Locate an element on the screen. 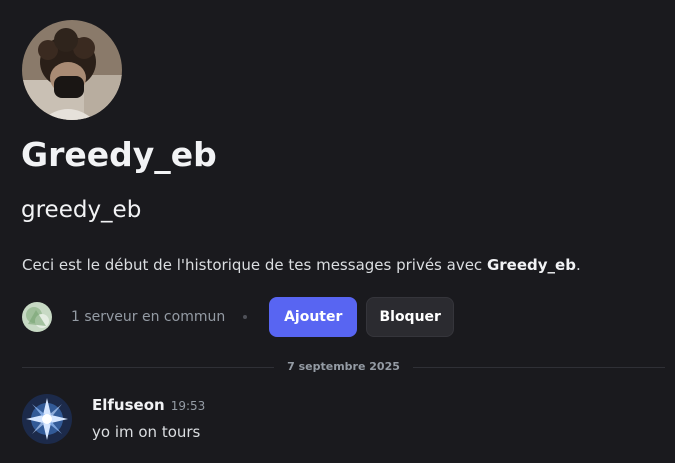 The image size is (675, 463). profile-username: greedy_eb is located at coordinates (81, 210).